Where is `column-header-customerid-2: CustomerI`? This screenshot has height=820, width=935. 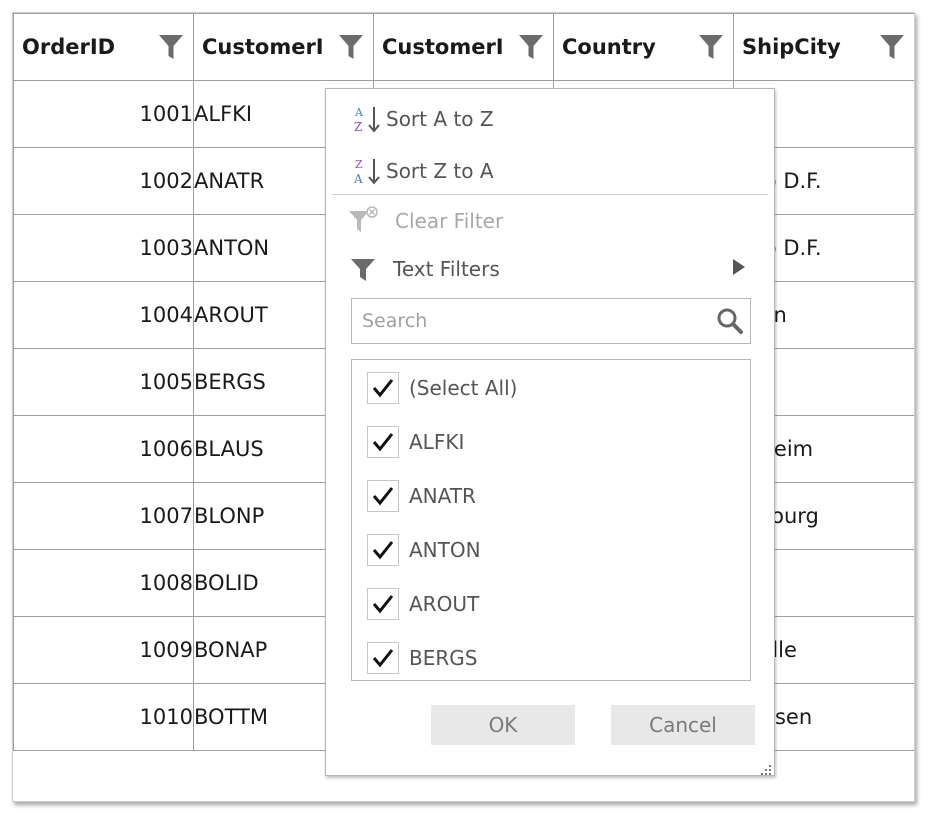
column-header-customerid-2: CustomerI is located at coordinates (463, 47).